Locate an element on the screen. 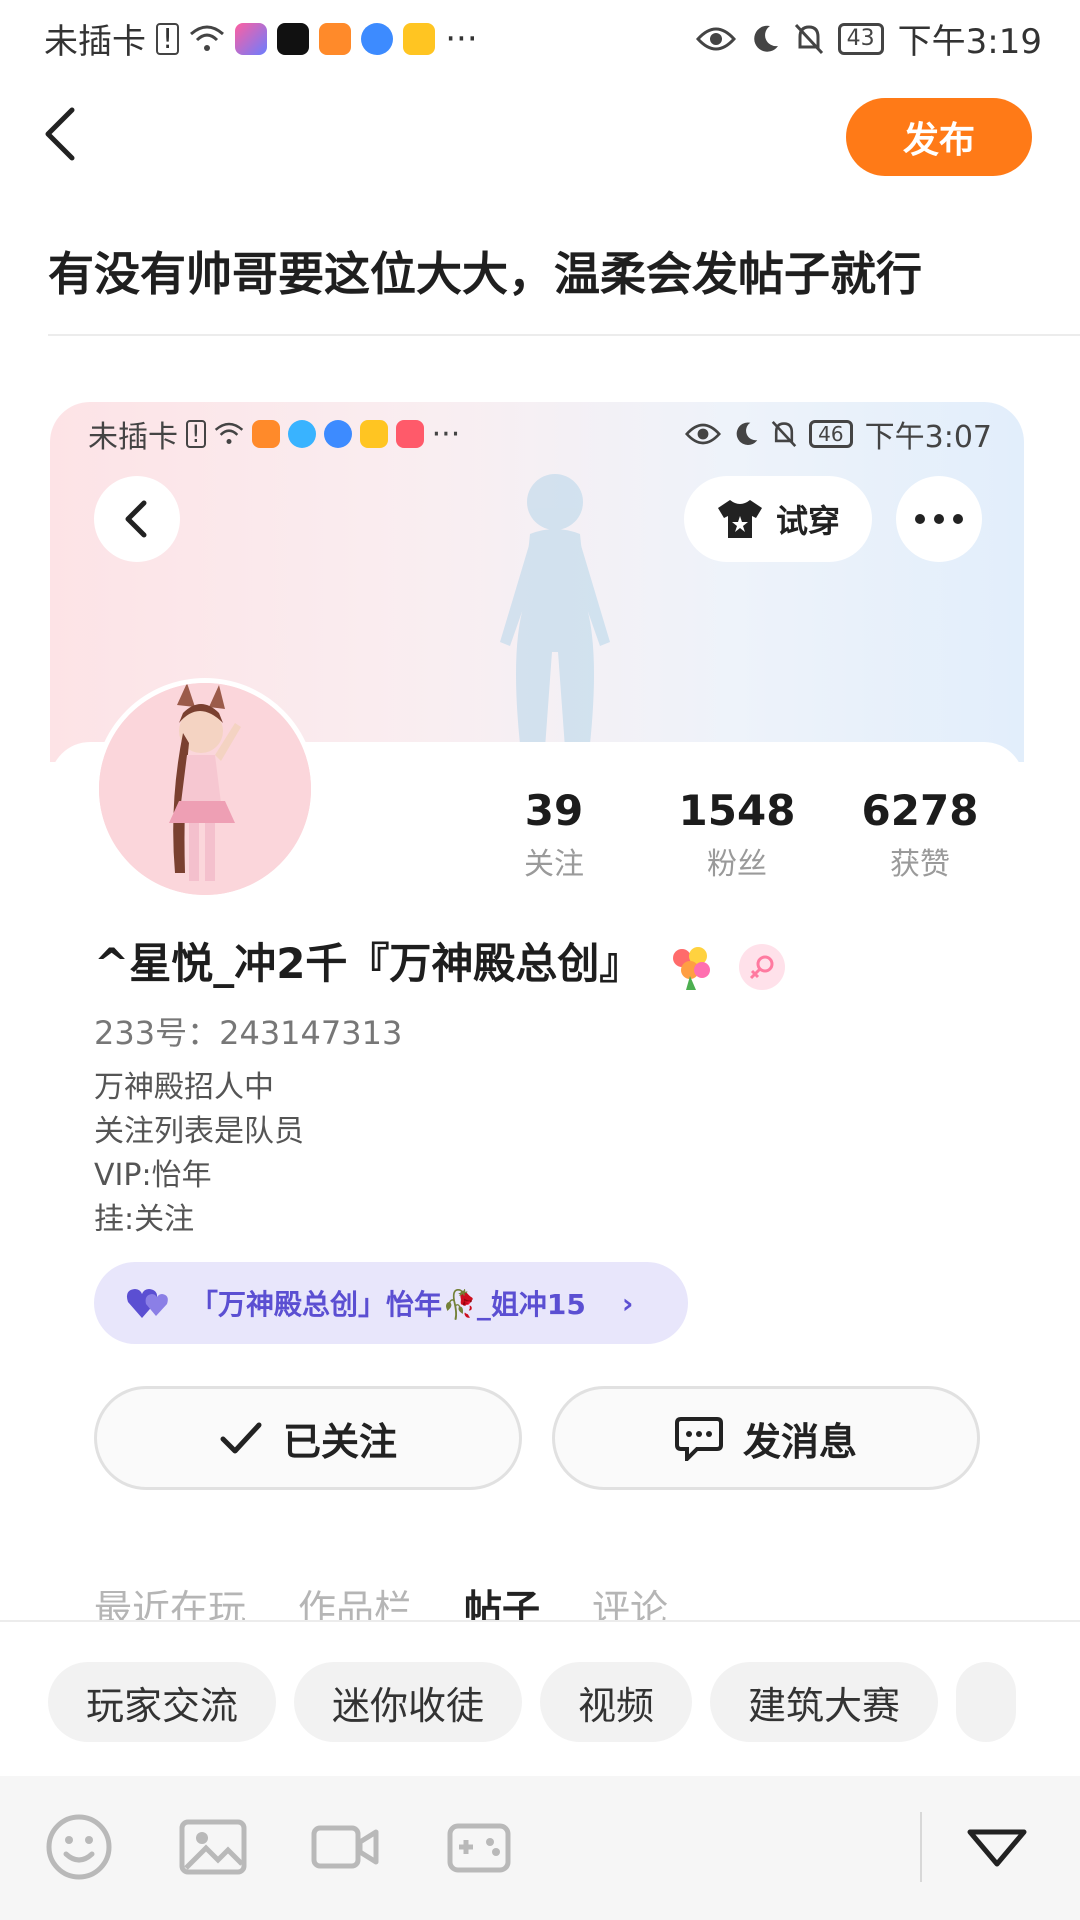 This screenshot has width=1080, height=1920. likes-count: 6278 is located at coordinates (920, 810).